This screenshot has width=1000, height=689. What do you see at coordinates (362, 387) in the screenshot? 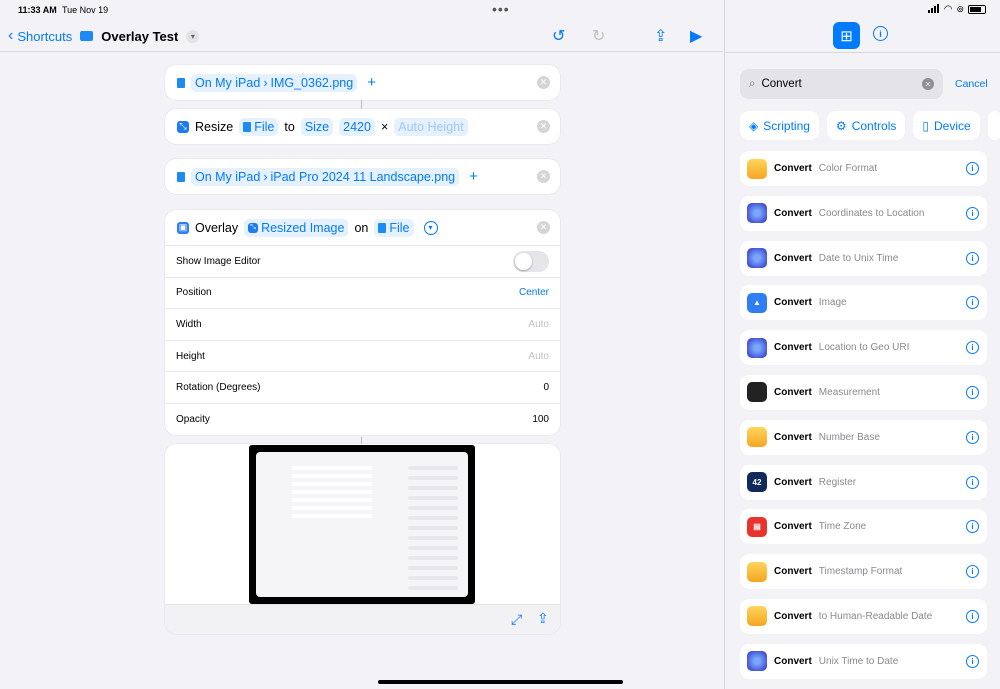
I see `param-rotation: Rotation (Degrees) 0` at bounding box center [362, 387].